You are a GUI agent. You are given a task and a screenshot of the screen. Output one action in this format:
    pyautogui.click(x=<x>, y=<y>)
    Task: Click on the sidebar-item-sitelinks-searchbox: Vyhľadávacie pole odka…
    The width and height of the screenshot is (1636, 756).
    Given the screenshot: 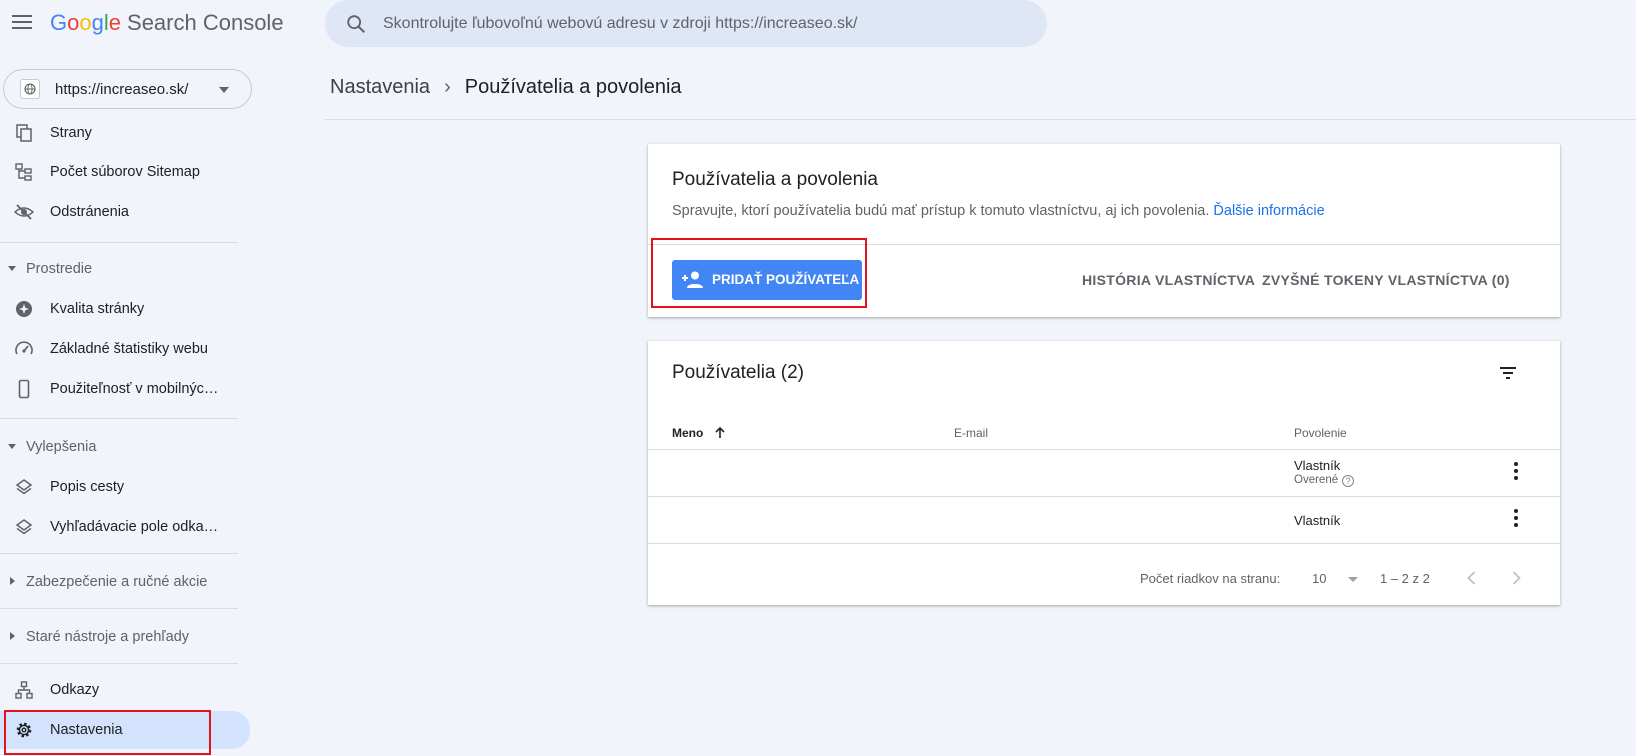 What is the action you would take?
    pyautogui.click(x=125, y=527)
    